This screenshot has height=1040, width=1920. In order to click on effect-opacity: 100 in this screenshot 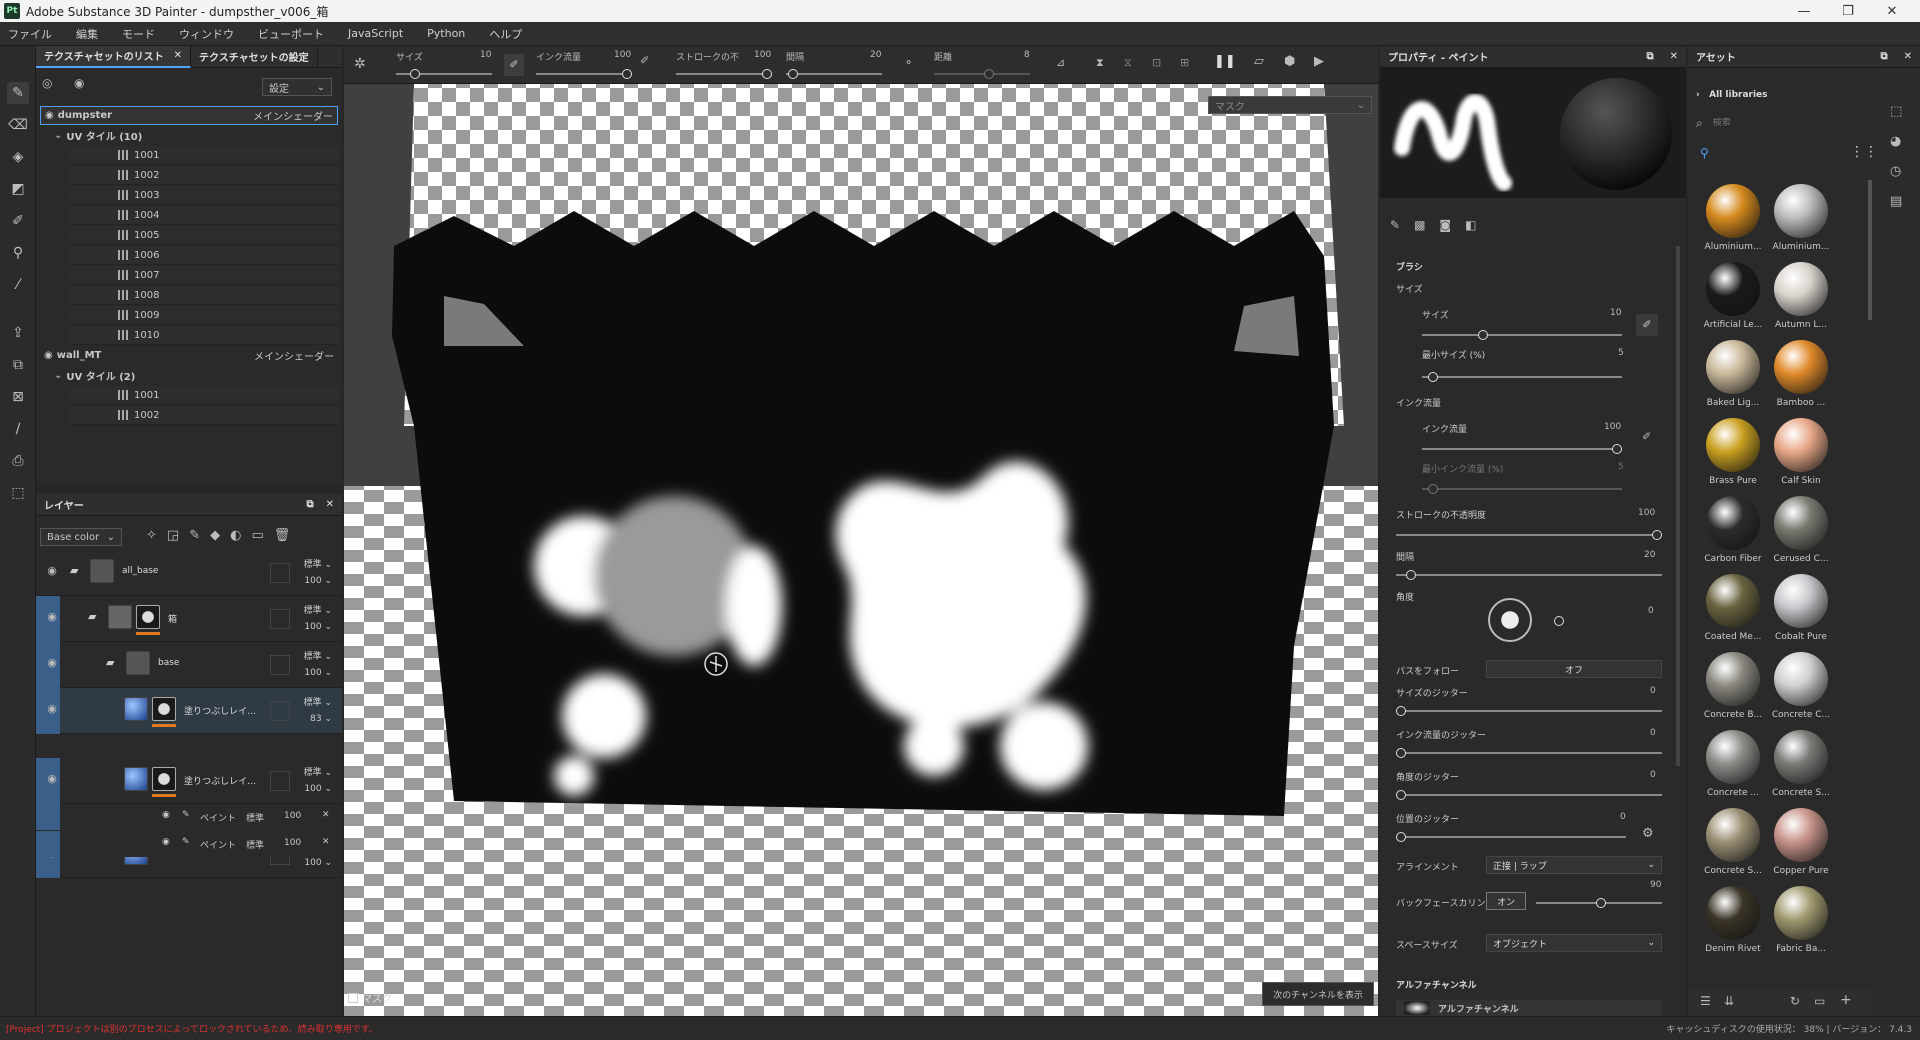, I will do `click(292, 816)`.